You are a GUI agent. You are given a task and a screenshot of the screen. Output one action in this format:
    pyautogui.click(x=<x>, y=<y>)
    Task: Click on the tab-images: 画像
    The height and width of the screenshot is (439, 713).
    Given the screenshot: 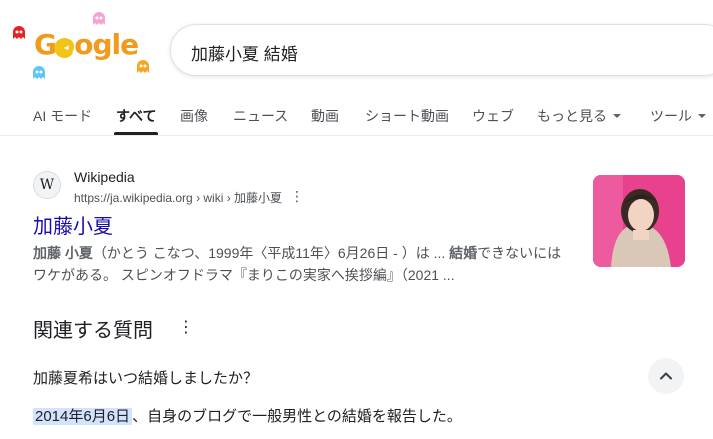 What is the action you would take?
    pyautogui.click(x=194, y=116)
    